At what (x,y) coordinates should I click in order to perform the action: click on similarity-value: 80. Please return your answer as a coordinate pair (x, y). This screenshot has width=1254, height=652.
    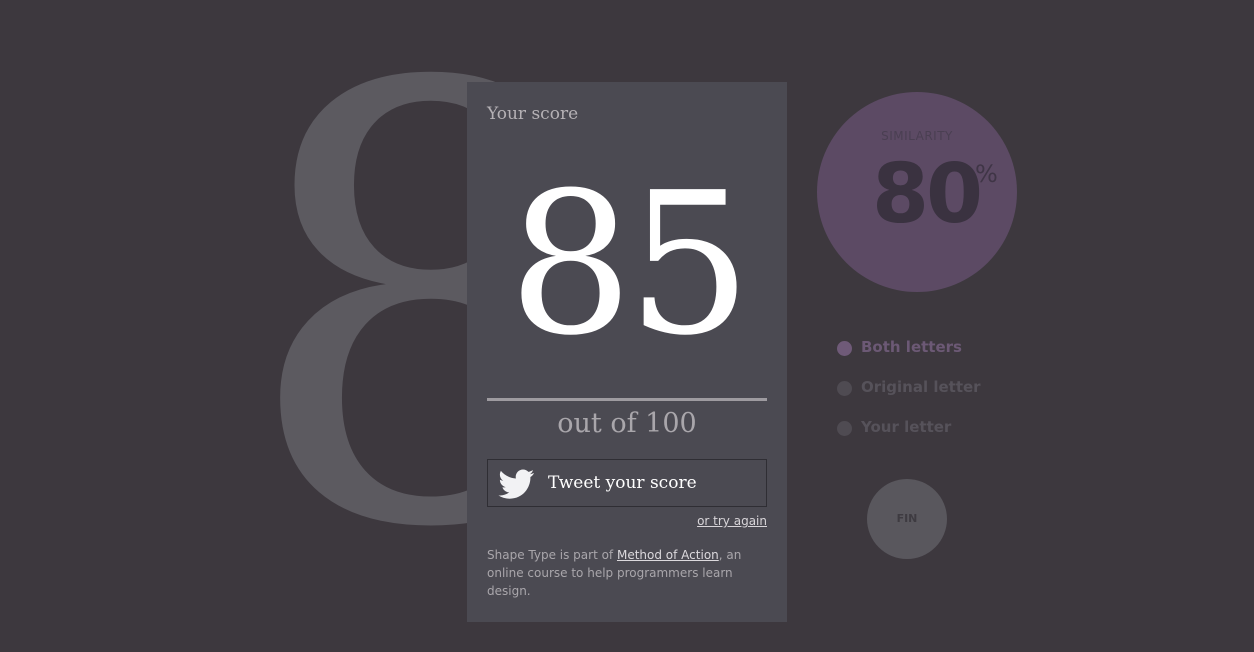
    Looking at the image, I should click on (927, 194).